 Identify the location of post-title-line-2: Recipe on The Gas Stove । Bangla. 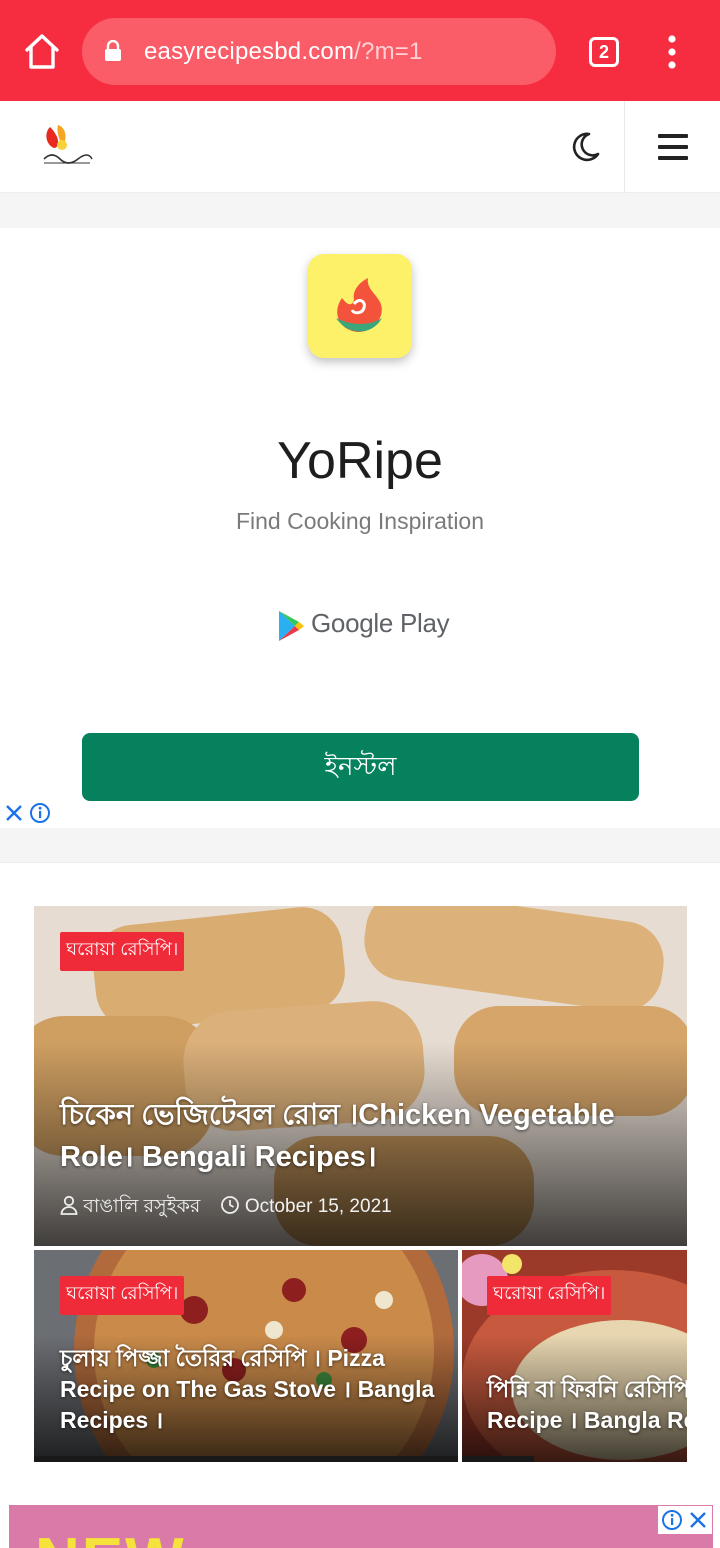
(247, 1389).